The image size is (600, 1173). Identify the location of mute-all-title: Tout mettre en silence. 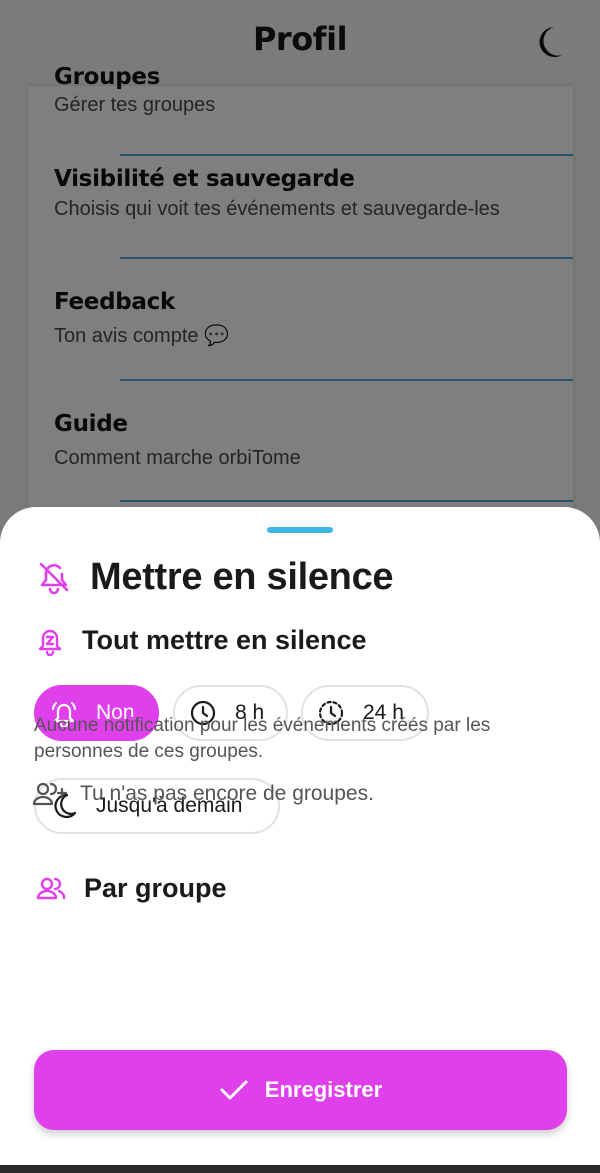
(224, 640).